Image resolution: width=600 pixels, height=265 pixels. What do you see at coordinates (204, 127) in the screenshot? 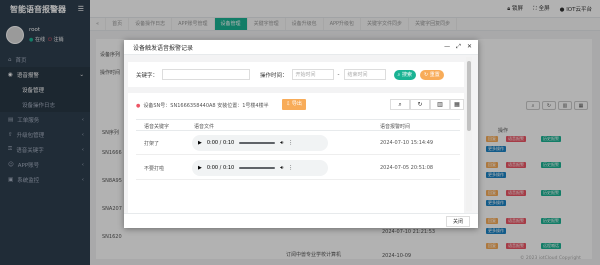
I see `col-file: 语音文件` at bounding box center [204, 127].